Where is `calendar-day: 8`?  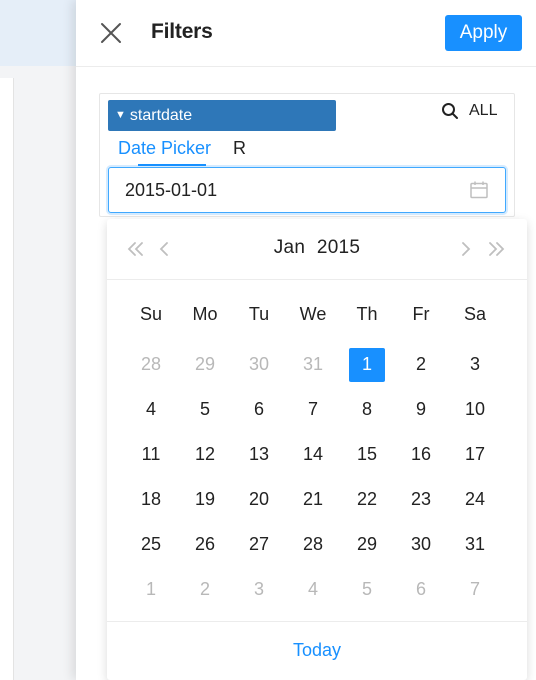
calendar-day: 8 is located at coordinates (367, 409).